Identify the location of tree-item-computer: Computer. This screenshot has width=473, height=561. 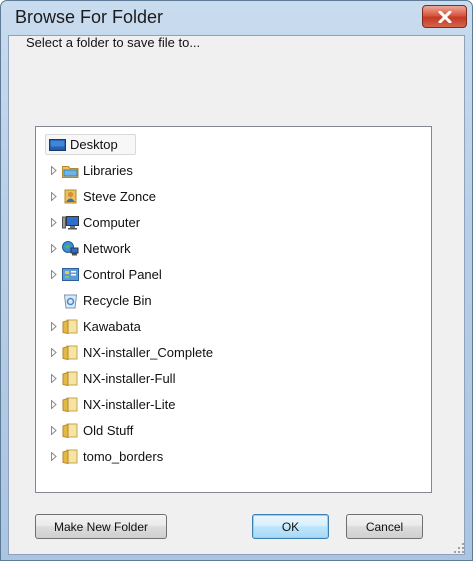
(94, 222).